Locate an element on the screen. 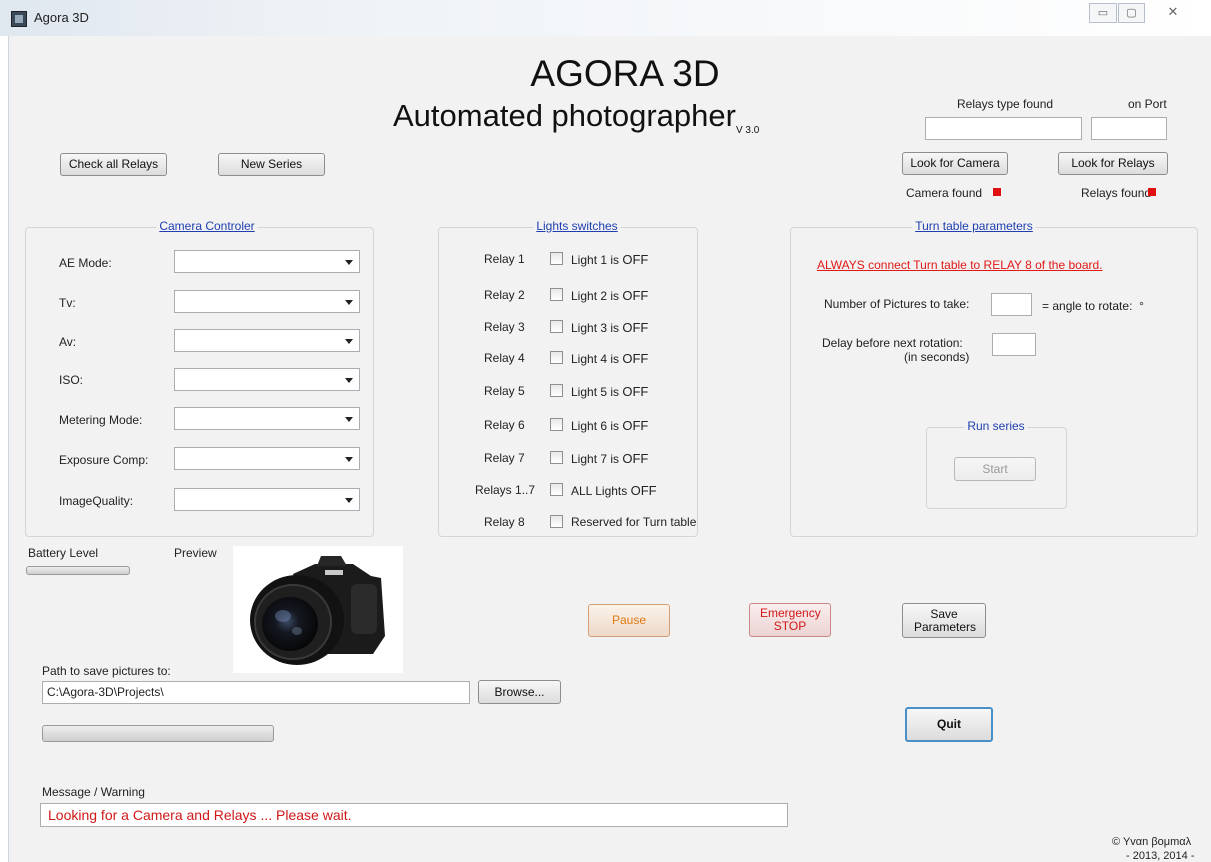 The image size is (1211, 862). window-controls: ▭ ▢ ✕ is located at coordinates (1145, 13).